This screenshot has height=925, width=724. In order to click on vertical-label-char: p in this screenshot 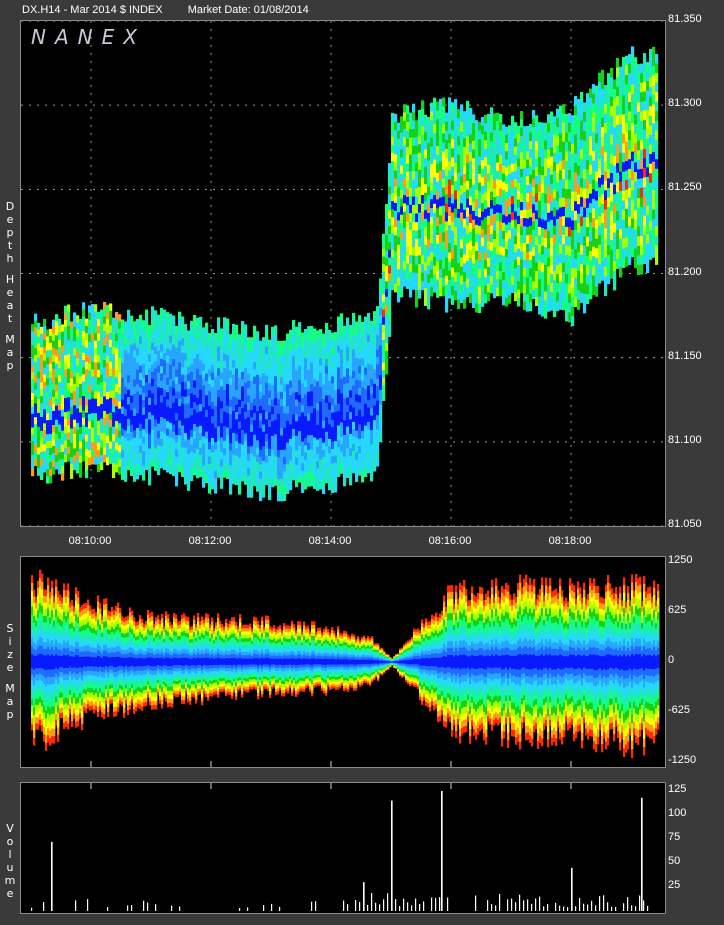, I will do `click(10, 232)`.